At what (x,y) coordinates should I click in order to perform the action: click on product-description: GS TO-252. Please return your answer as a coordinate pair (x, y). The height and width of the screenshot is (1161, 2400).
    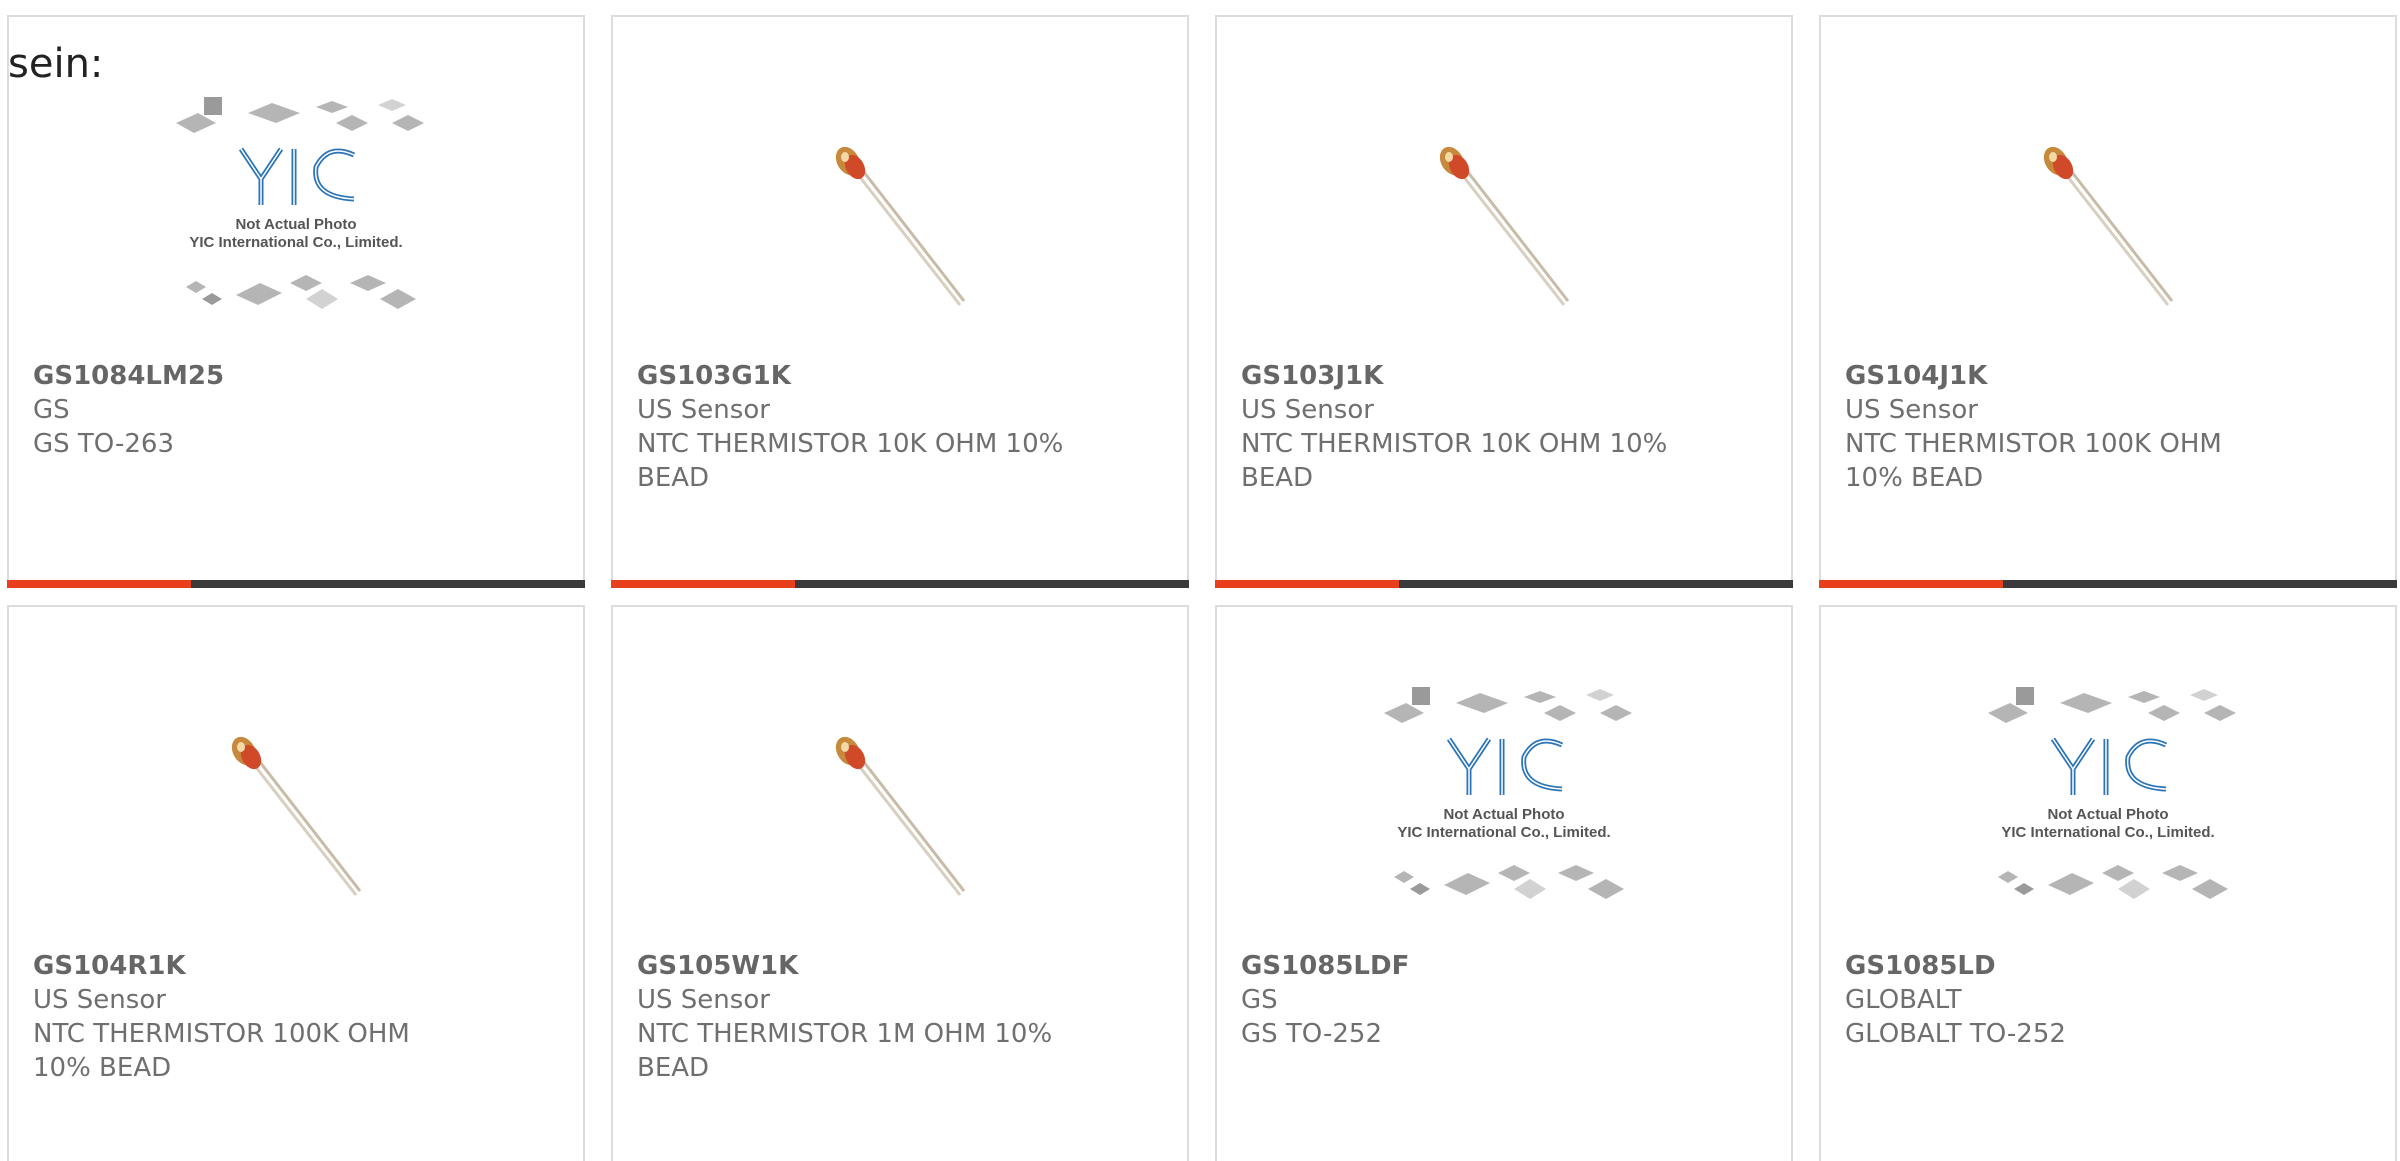
    Looking at the image, I should click on (1311, 1034).